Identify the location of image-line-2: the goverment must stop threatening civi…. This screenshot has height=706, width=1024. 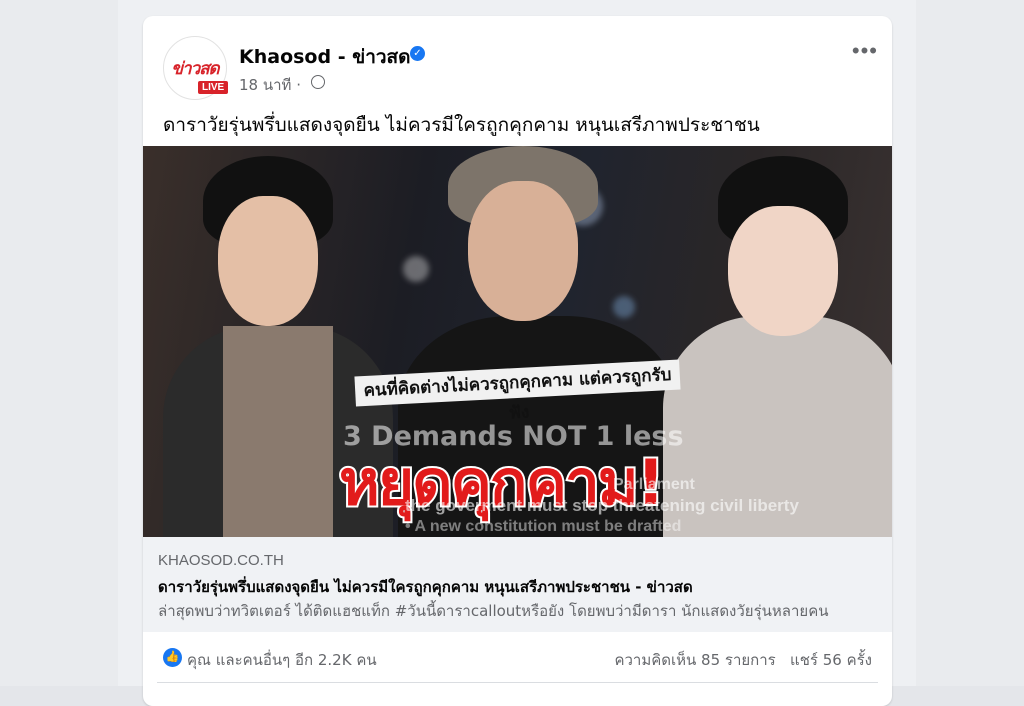
(602, 505).